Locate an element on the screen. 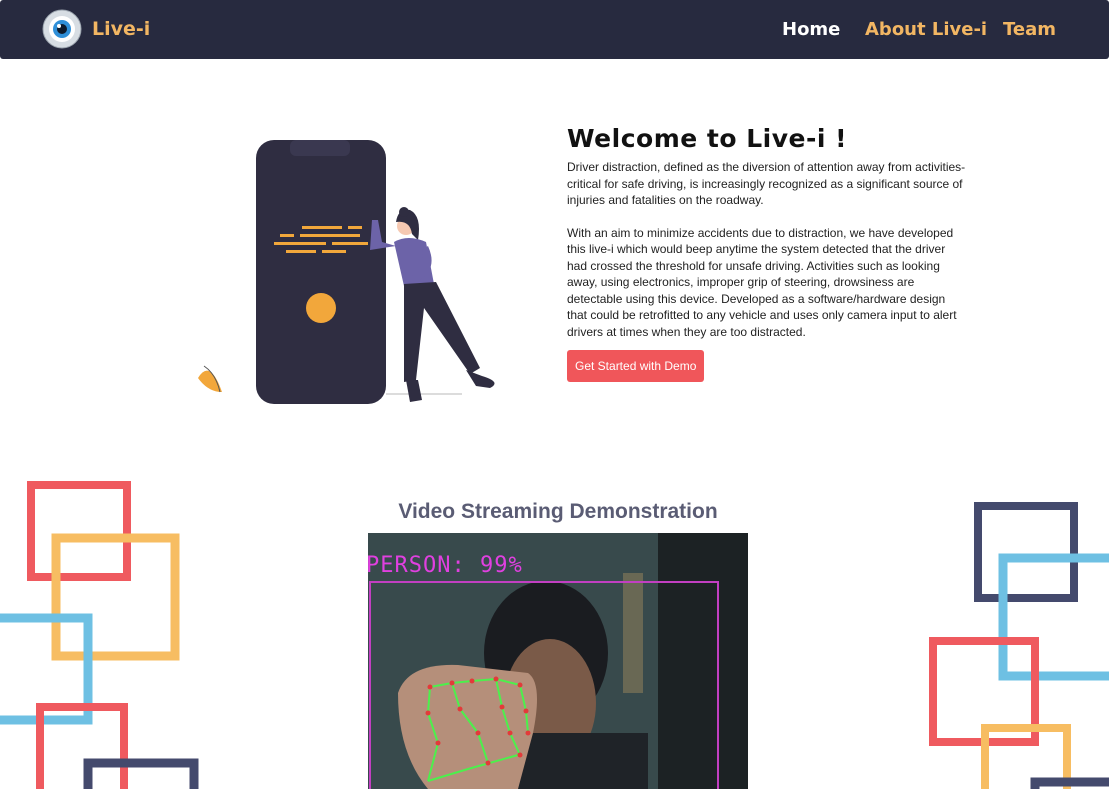 Image resolution: width=1109 pixels, height=789 pixels. nav-home-link: Home is located at coordinates (811, 29).